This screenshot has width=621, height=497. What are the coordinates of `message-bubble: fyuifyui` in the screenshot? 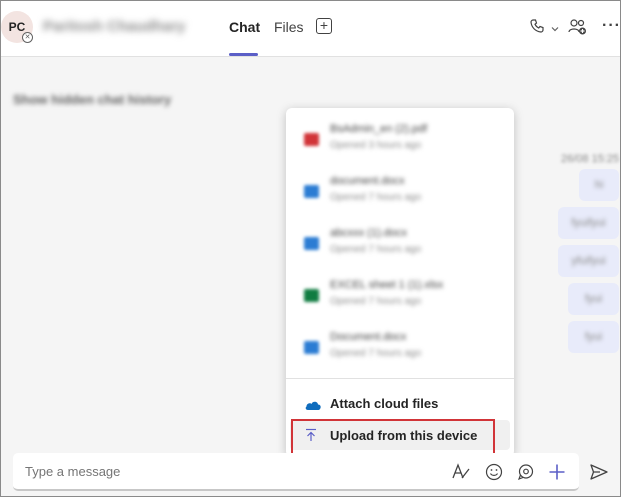 It's located at (588, 223).